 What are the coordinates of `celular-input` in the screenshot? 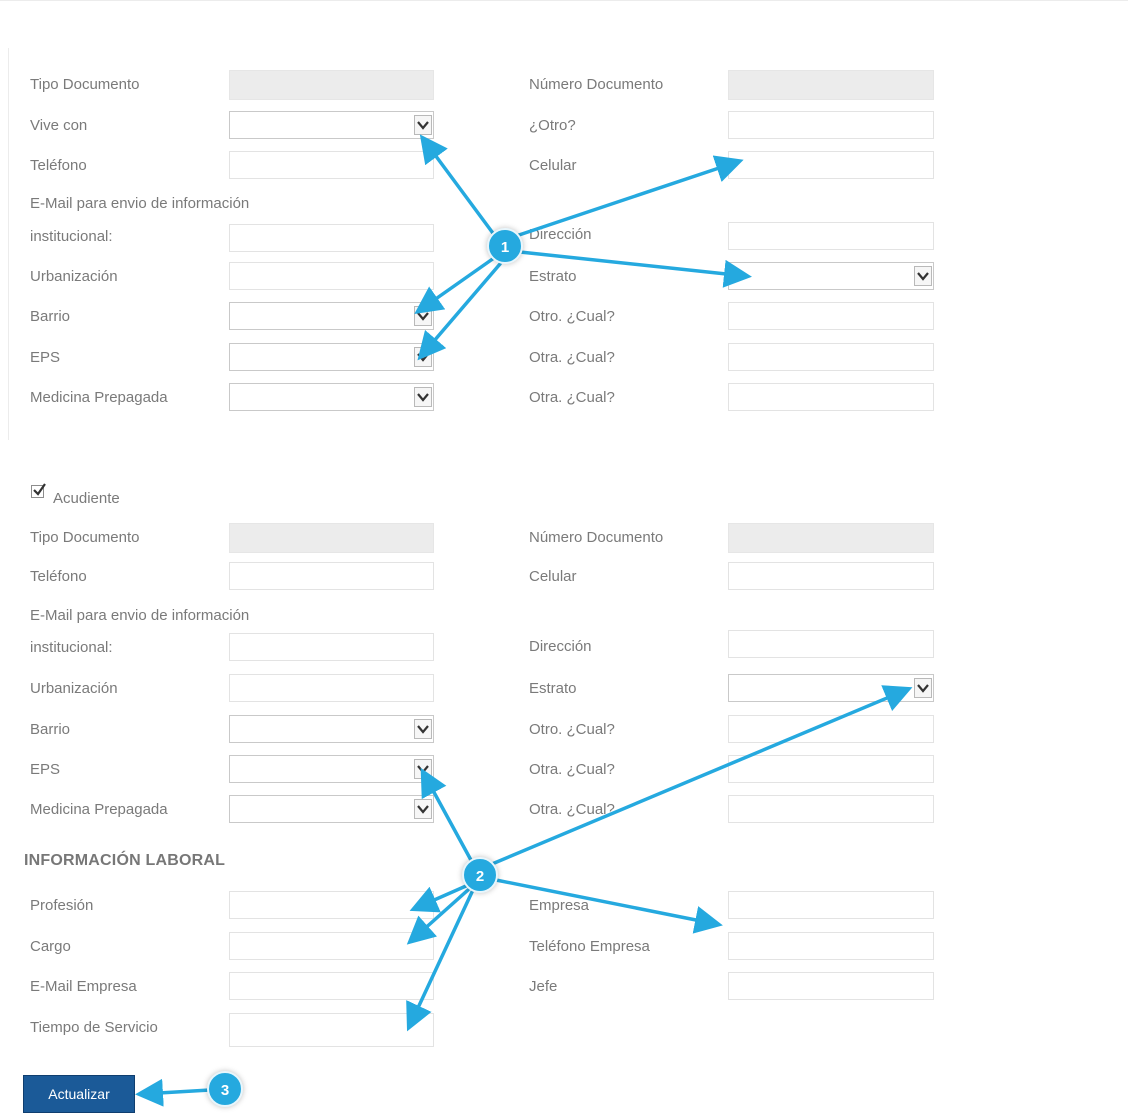 It's located at (831, 165).